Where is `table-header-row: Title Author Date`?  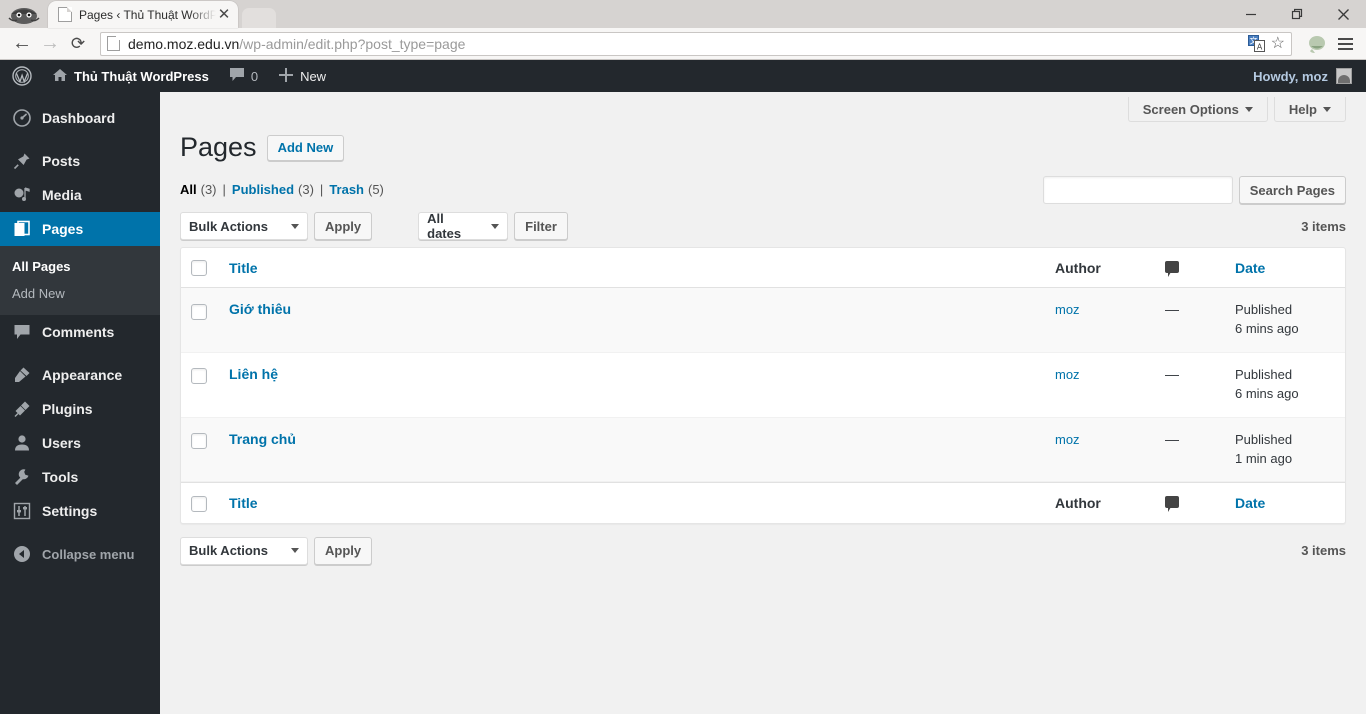
table-header-row: Title Author Date is located at coordinates (763, 268).